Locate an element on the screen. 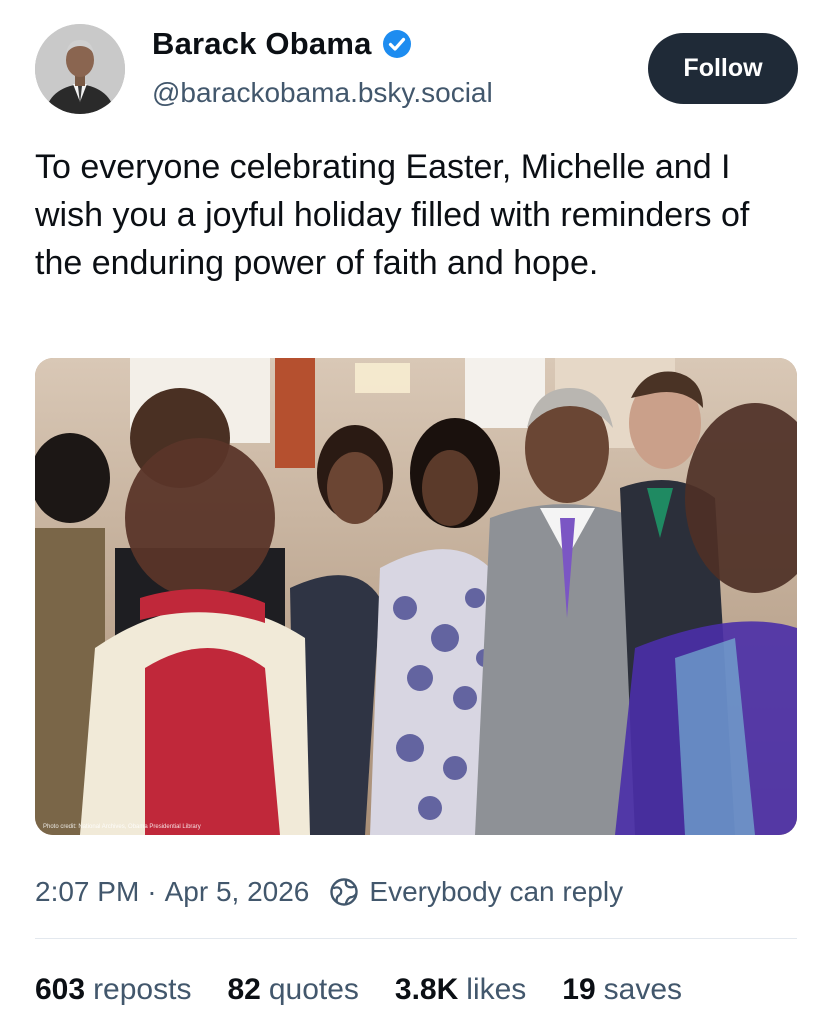  globe-reply-icon is located at coordinates (344, 892).